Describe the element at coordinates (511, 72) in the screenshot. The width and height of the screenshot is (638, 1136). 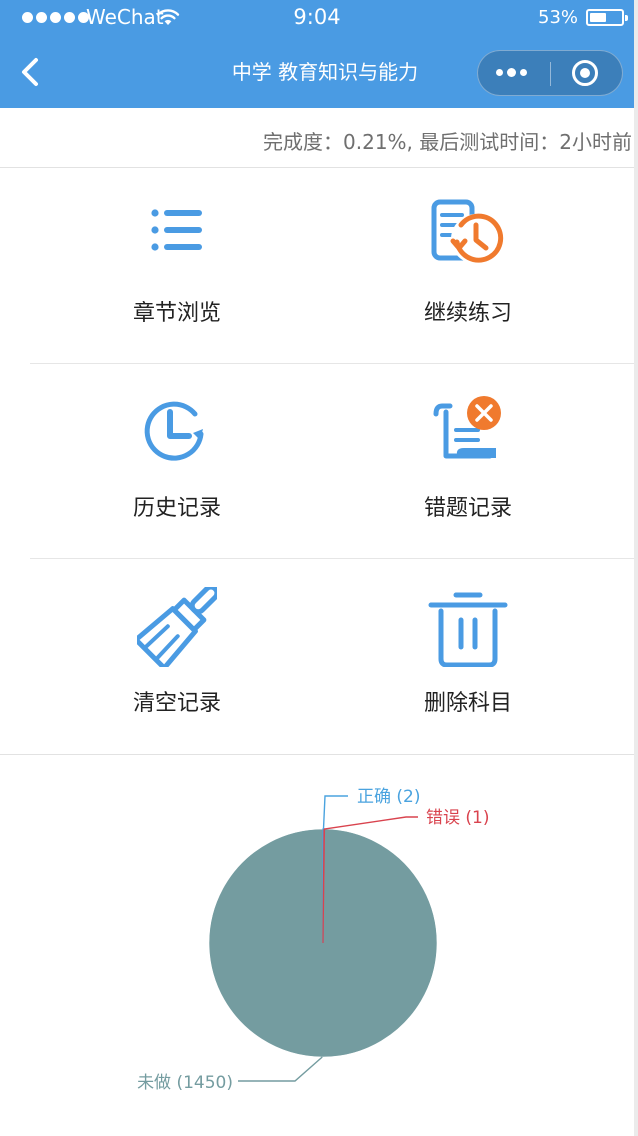
I see `more-options-icon` at that location.